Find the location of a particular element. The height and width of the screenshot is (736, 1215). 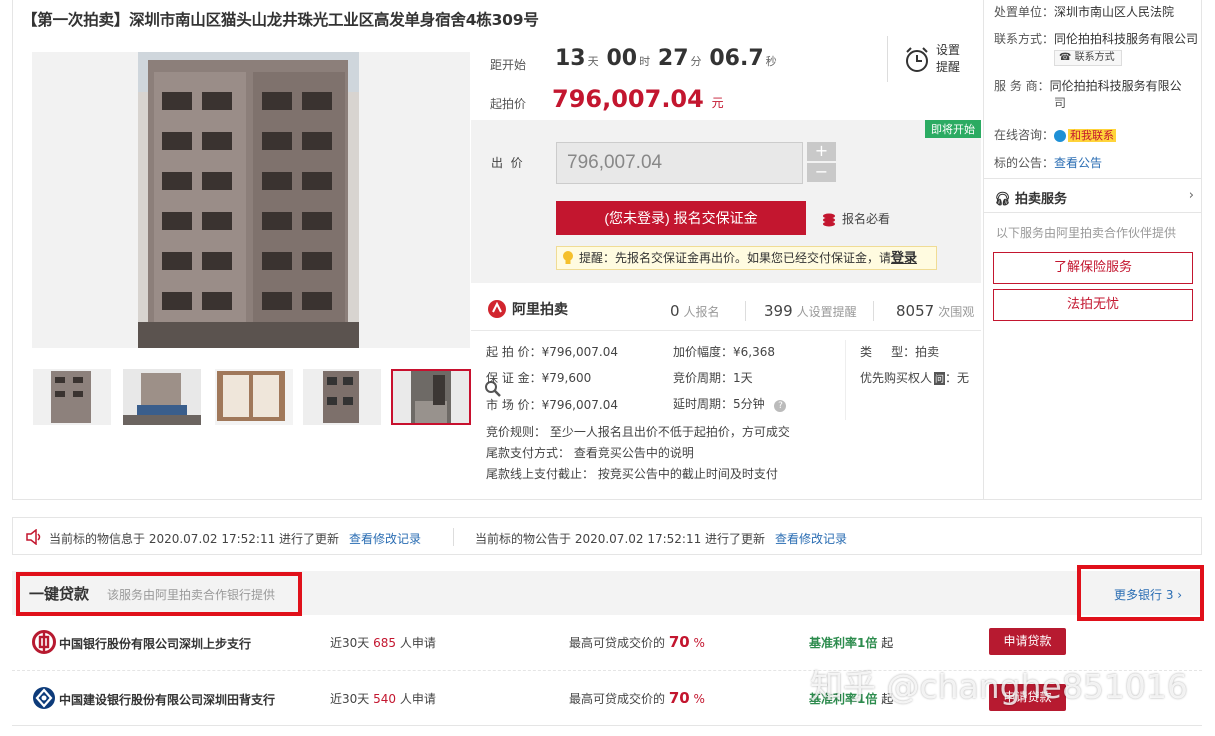

service-value: 同伦拍拍科技服务有限公 is located at coordinates (1115, 86).